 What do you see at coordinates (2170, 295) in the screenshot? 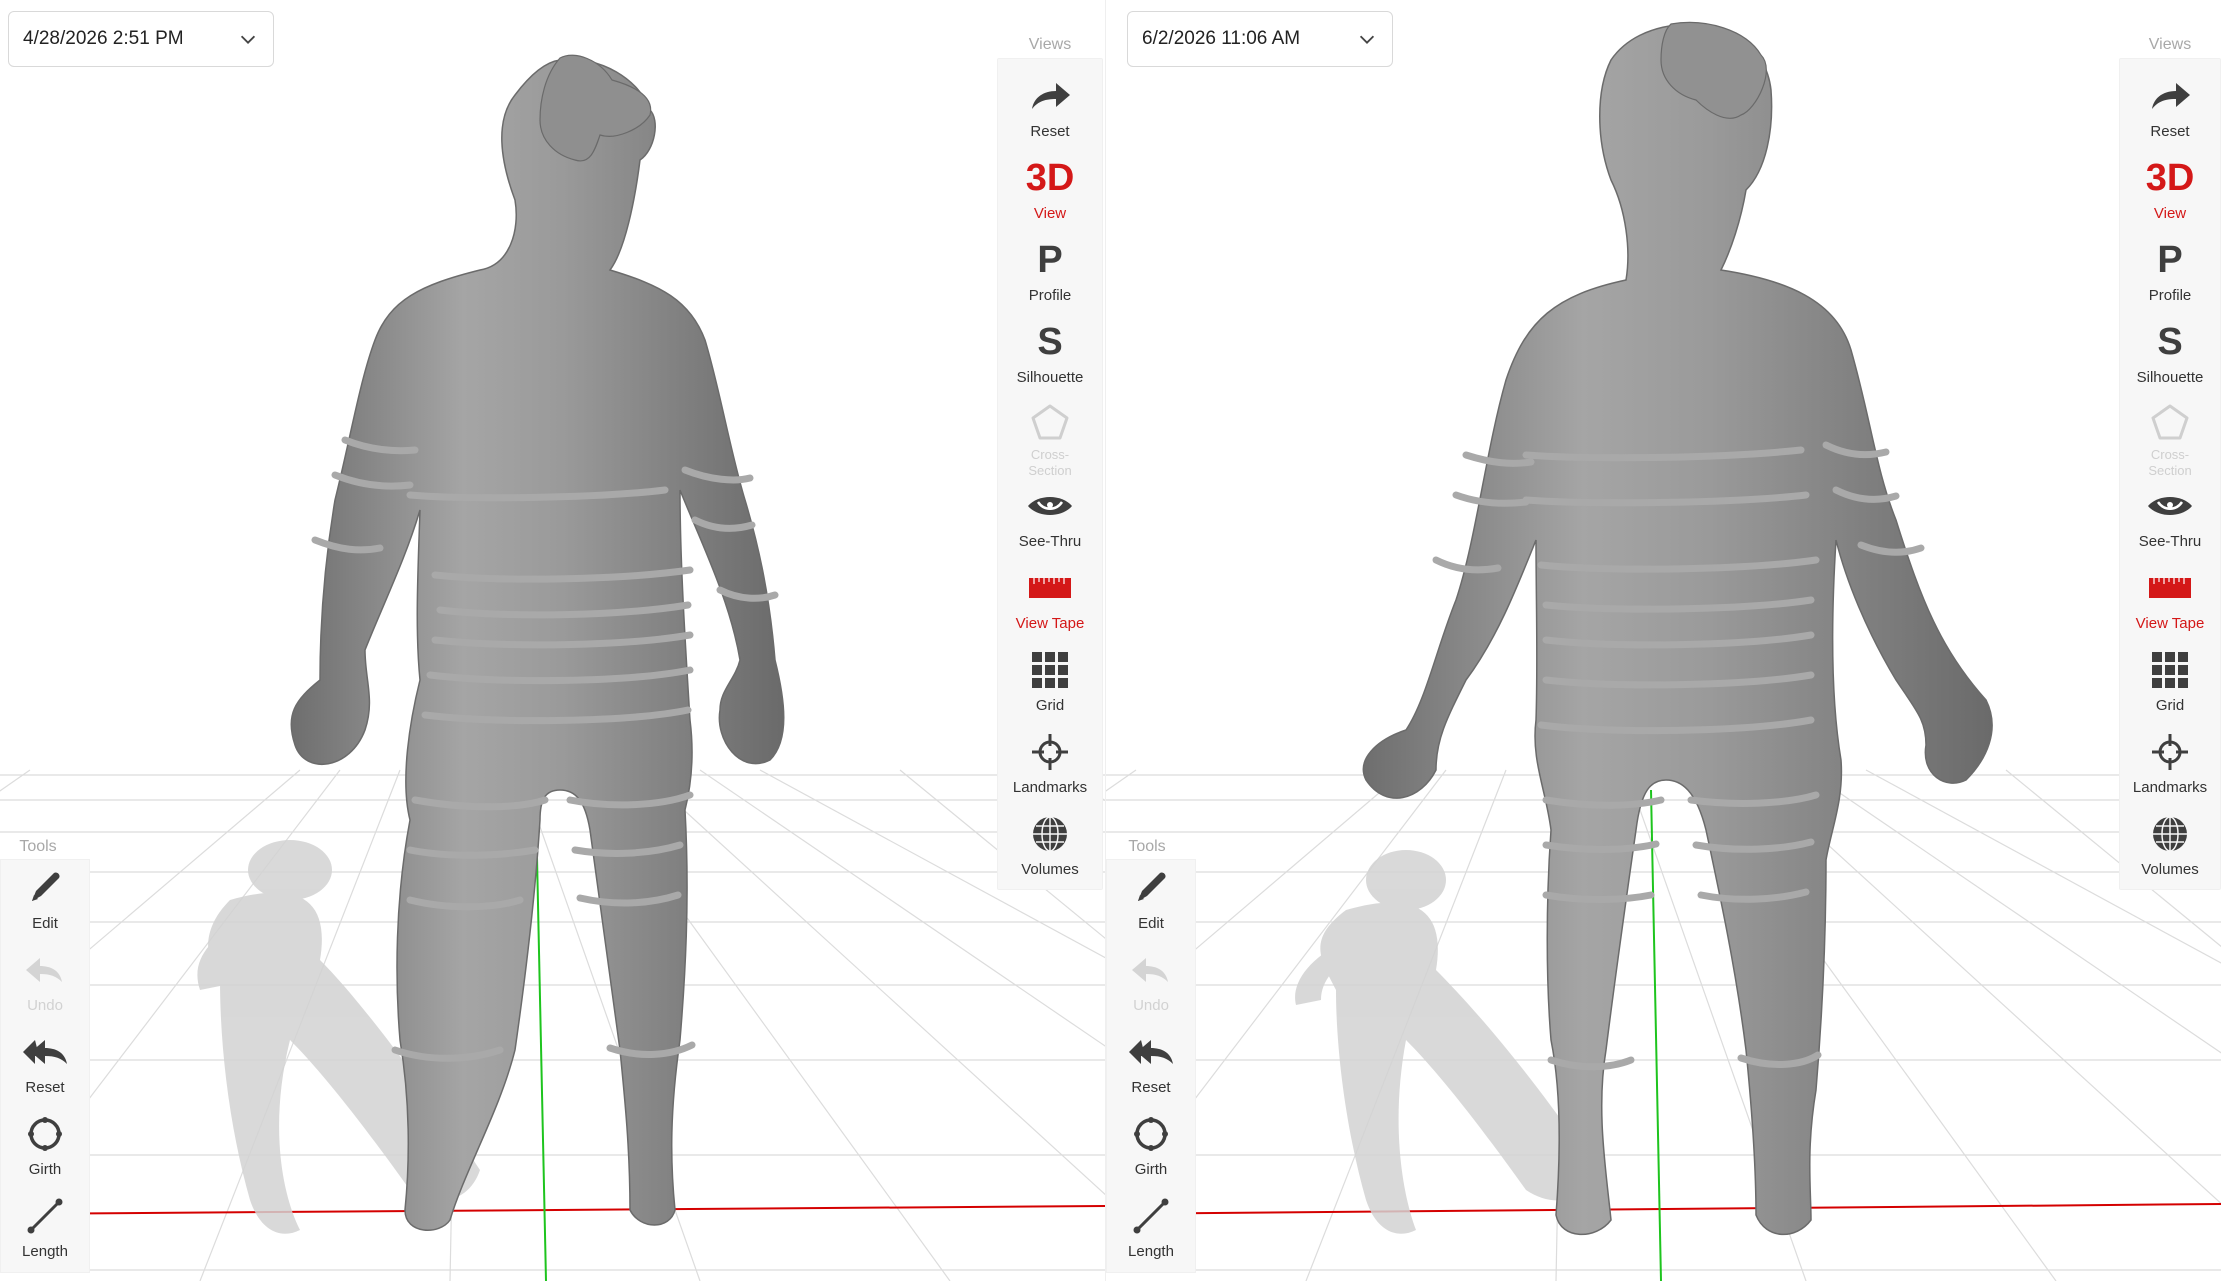
I see `view-profile-label: Profile` at bounding box center [2170, 295].